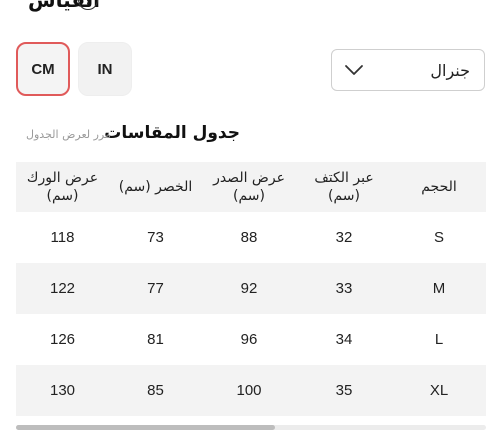 This screenshot has width=500, height=433. I want to click on column-header-label: عرض الصدر, so click(249, 178).